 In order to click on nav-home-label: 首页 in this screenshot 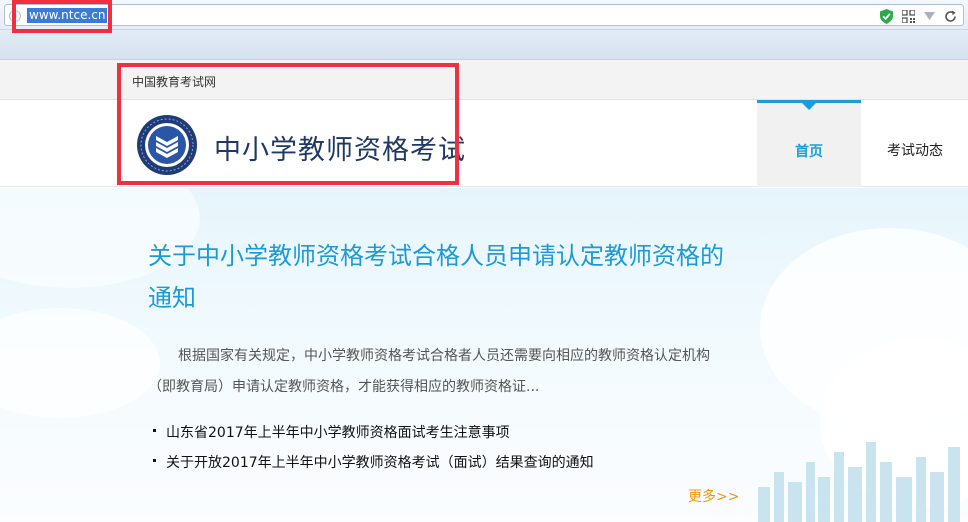, I will do `click(809, 152)`.